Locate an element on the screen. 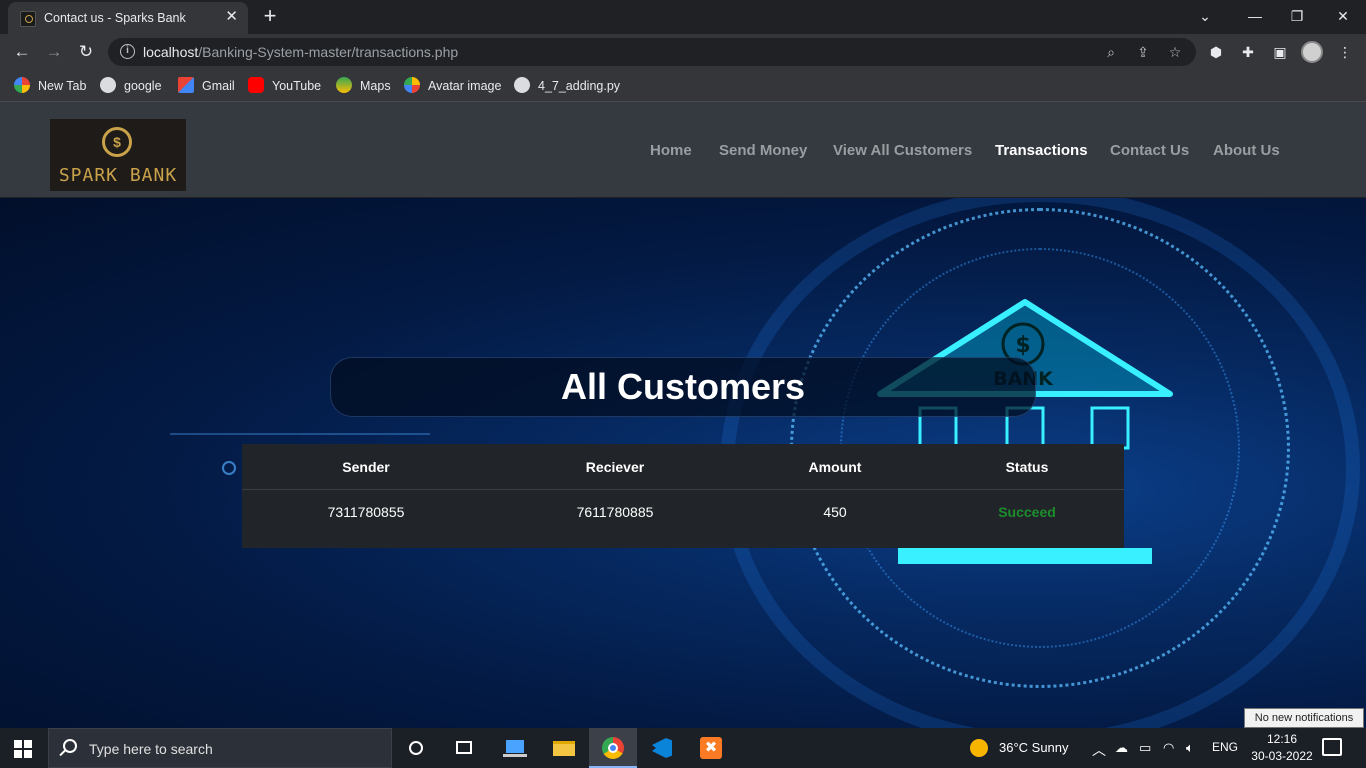 The image size is (1366, 768). menu-kebab-icon: ⋮ is located at coordinates (1345, 52).